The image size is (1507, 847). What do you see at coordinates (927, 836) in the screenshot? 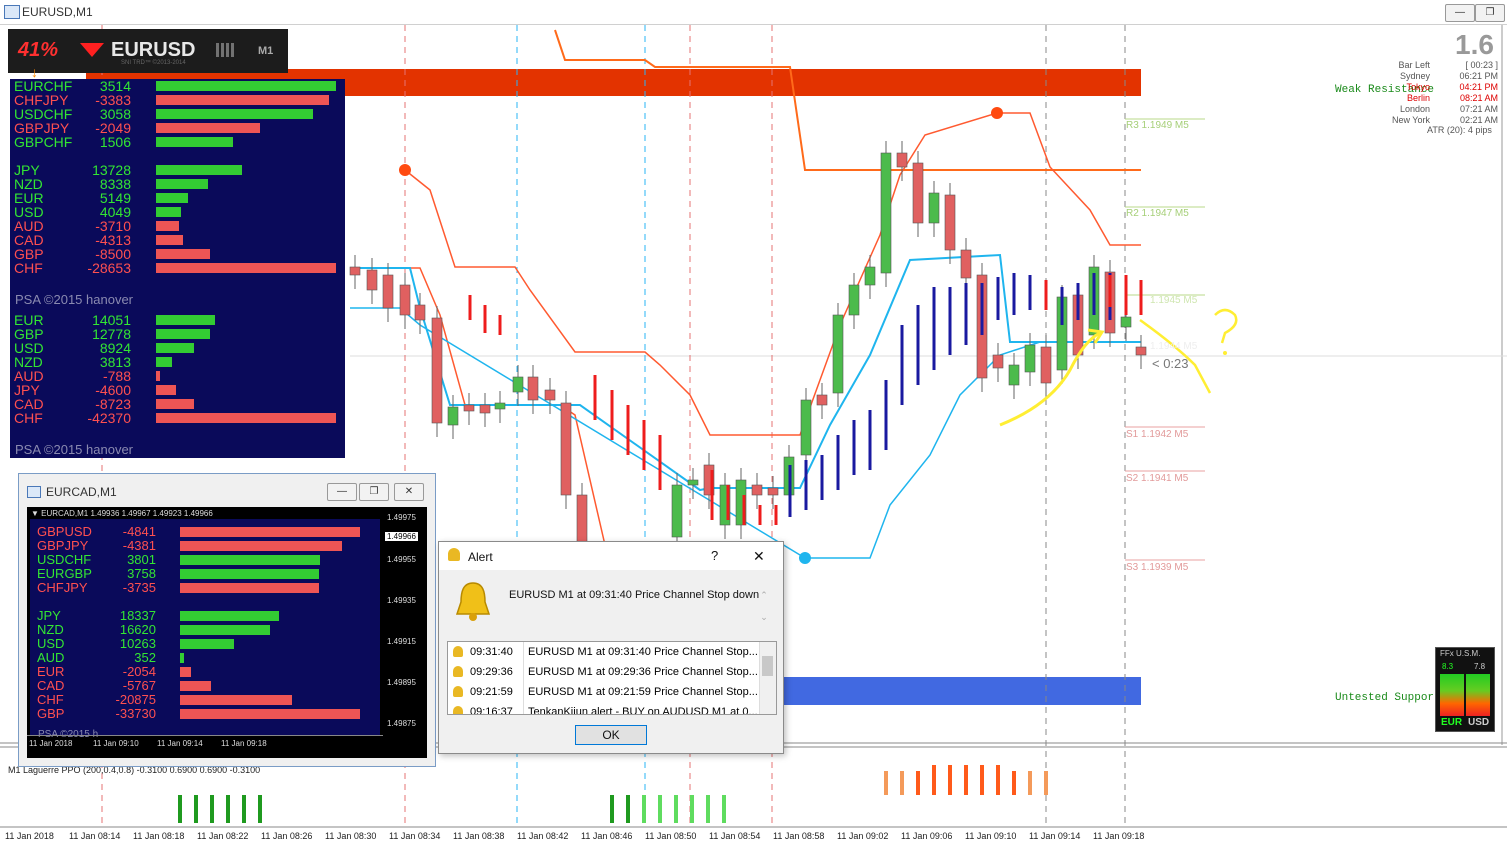
I see `time-tick-label: 11 Jan 09:06` at bounding box center [927, 836].